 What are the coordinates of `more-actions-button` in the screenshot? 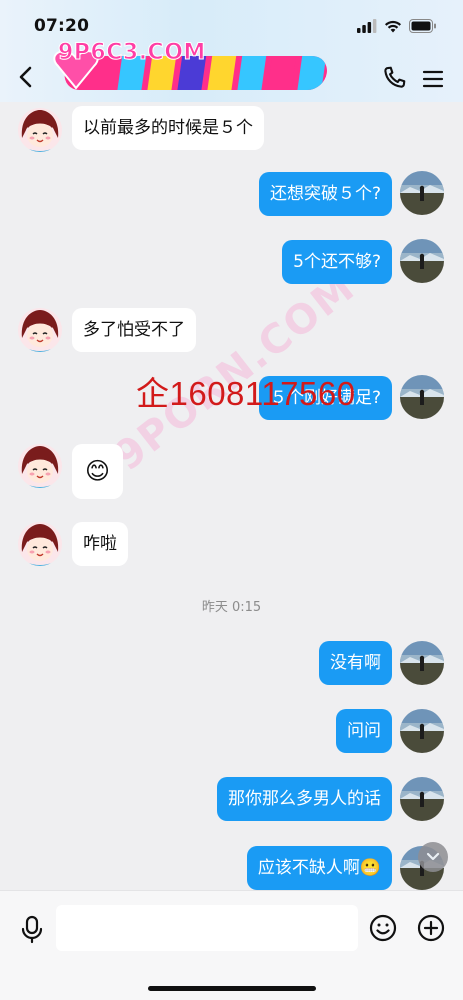 It's located at (431, 928).